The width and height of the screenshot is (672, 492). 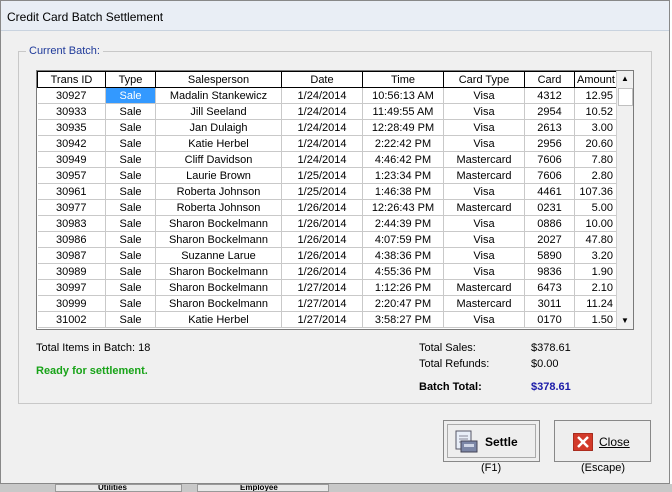 What do you see at coordinates (403, 255) in the screenshot?
I see `table-cell: 4:38:36 PM` at bounding box center [403, 255].